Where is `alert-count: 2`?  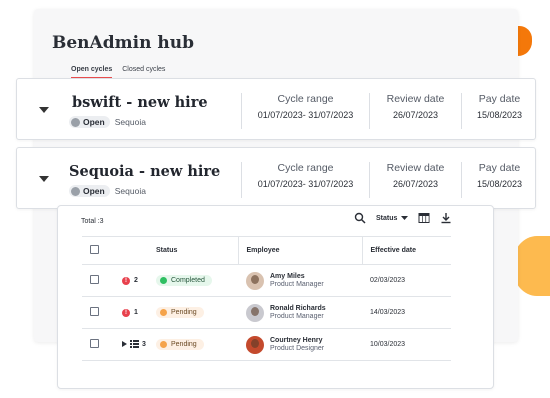 alert-count: 2 is located at coordinates (136, 280).